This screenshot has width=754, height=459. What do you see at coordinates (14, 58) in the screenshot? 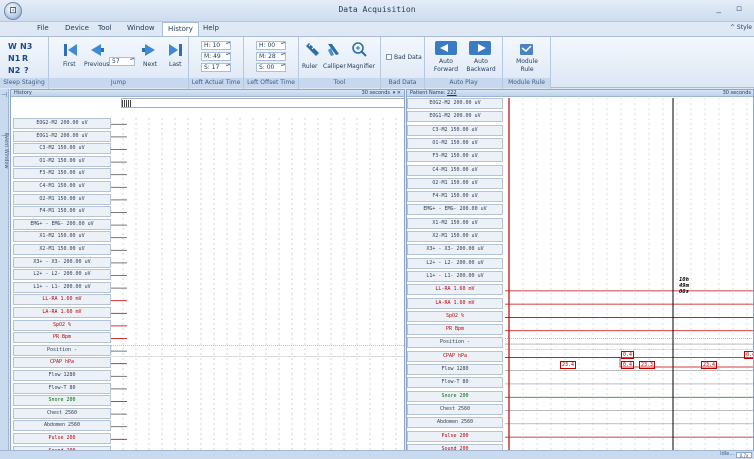
I see `stage-n1-button: N1` at bounding box center [14, 58].